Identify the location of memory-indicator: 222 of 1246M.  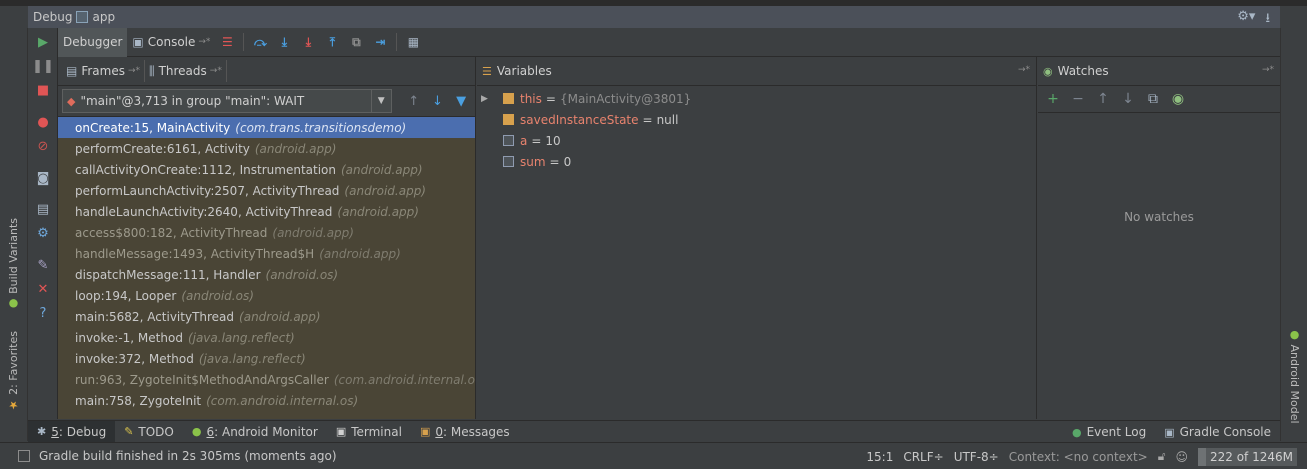
(1247, 456).